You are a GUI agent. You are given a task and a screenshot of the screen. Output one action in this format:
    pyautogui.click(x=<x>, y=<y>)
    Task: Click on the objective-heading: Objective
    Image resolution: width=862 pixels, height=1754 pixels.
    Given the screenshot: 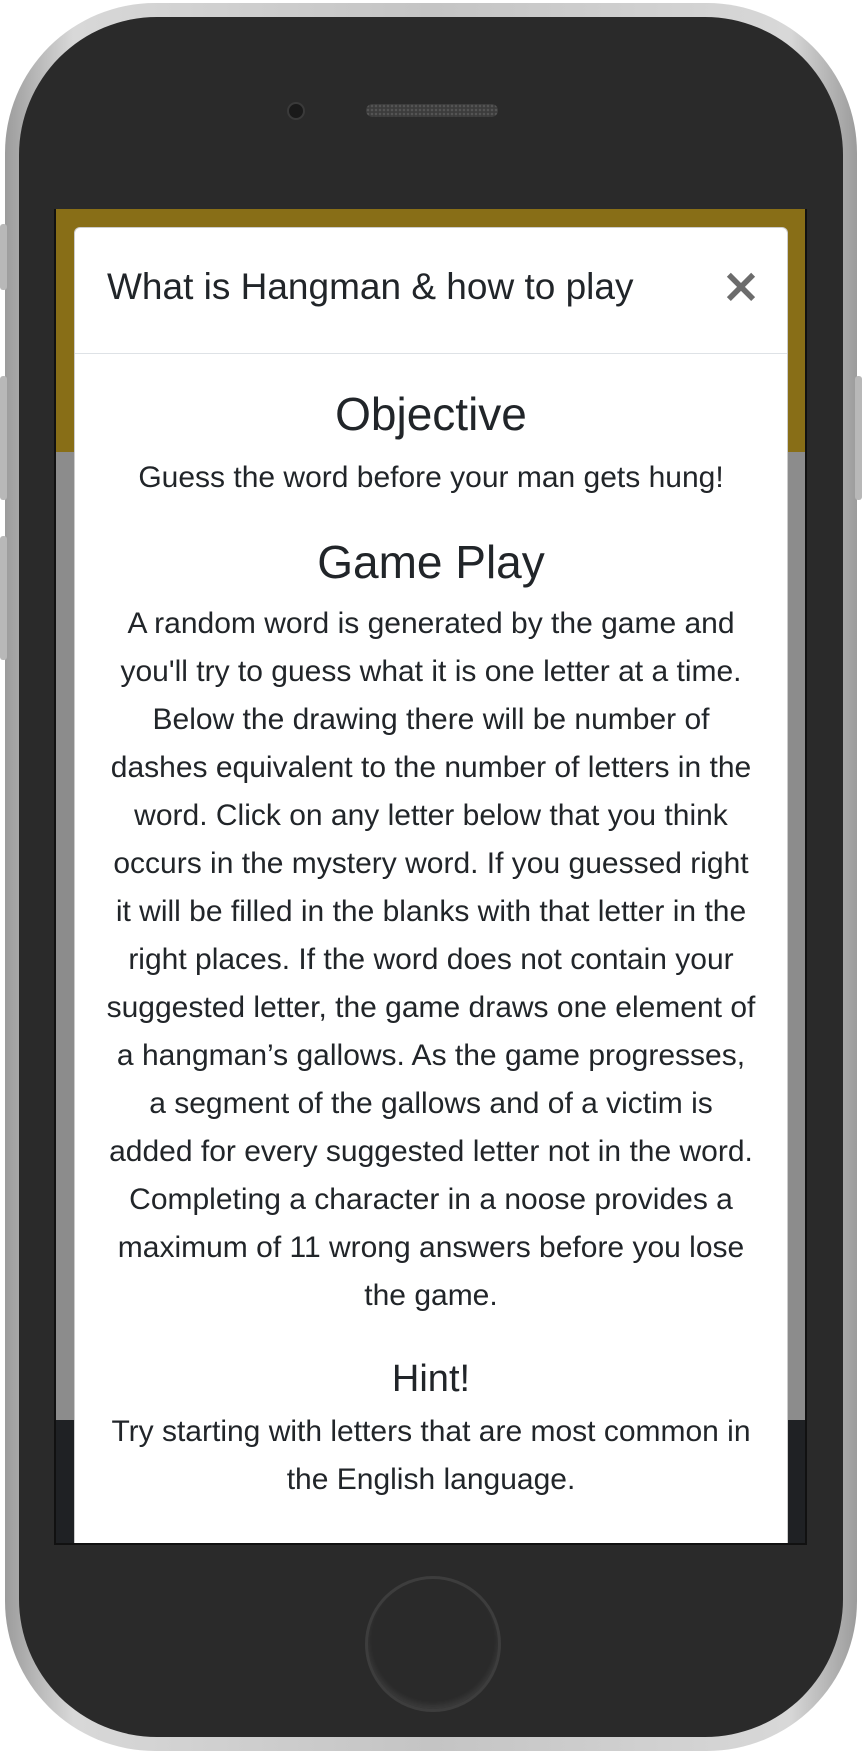 What is the action you would take?
    pyautogui.click(x=431, y=414)
    